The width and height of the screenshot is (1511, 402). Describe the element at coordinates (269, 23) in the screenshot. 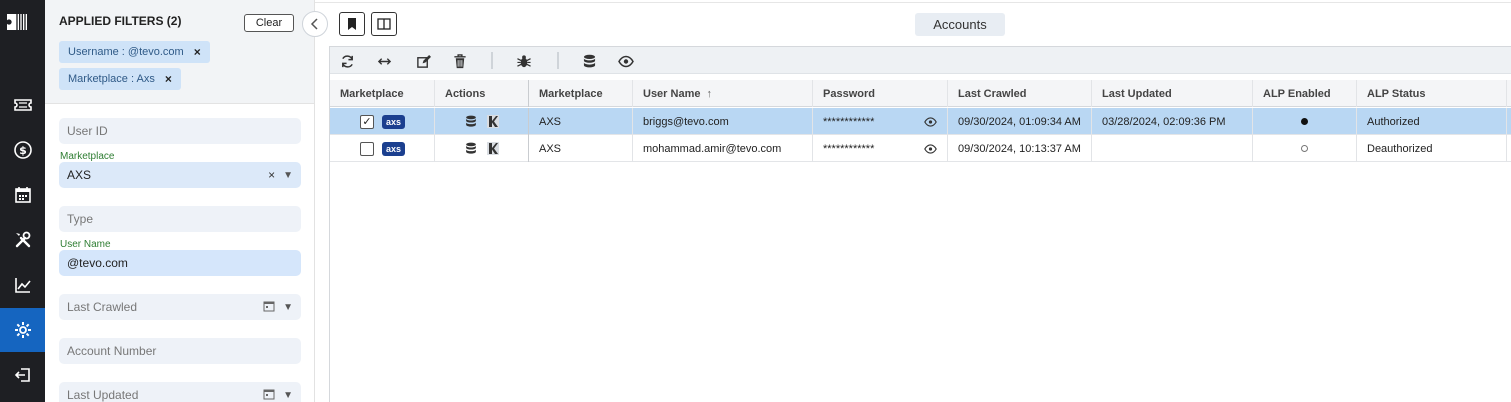

I see `clear-filters-button: Clear` at that location.